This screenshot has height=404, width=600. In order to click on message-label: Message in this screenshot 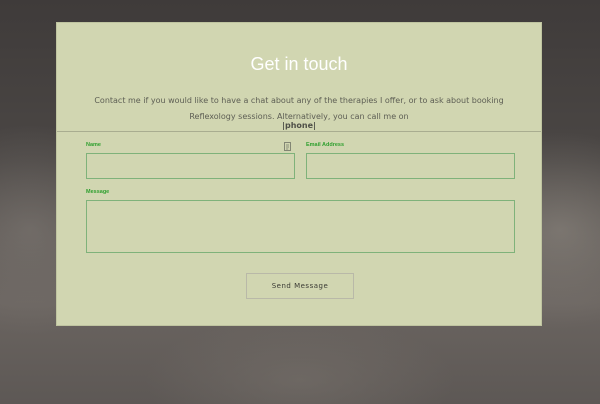, I will do `click(98, 192)`.